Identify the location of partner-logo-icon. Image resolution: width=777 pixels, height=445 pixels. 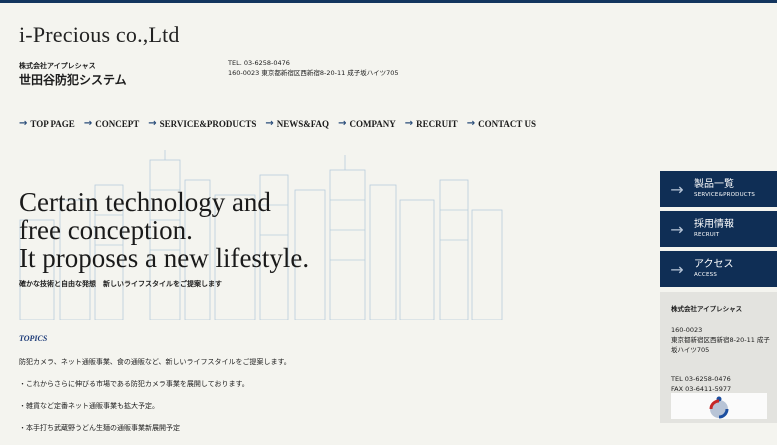
(719, 407).